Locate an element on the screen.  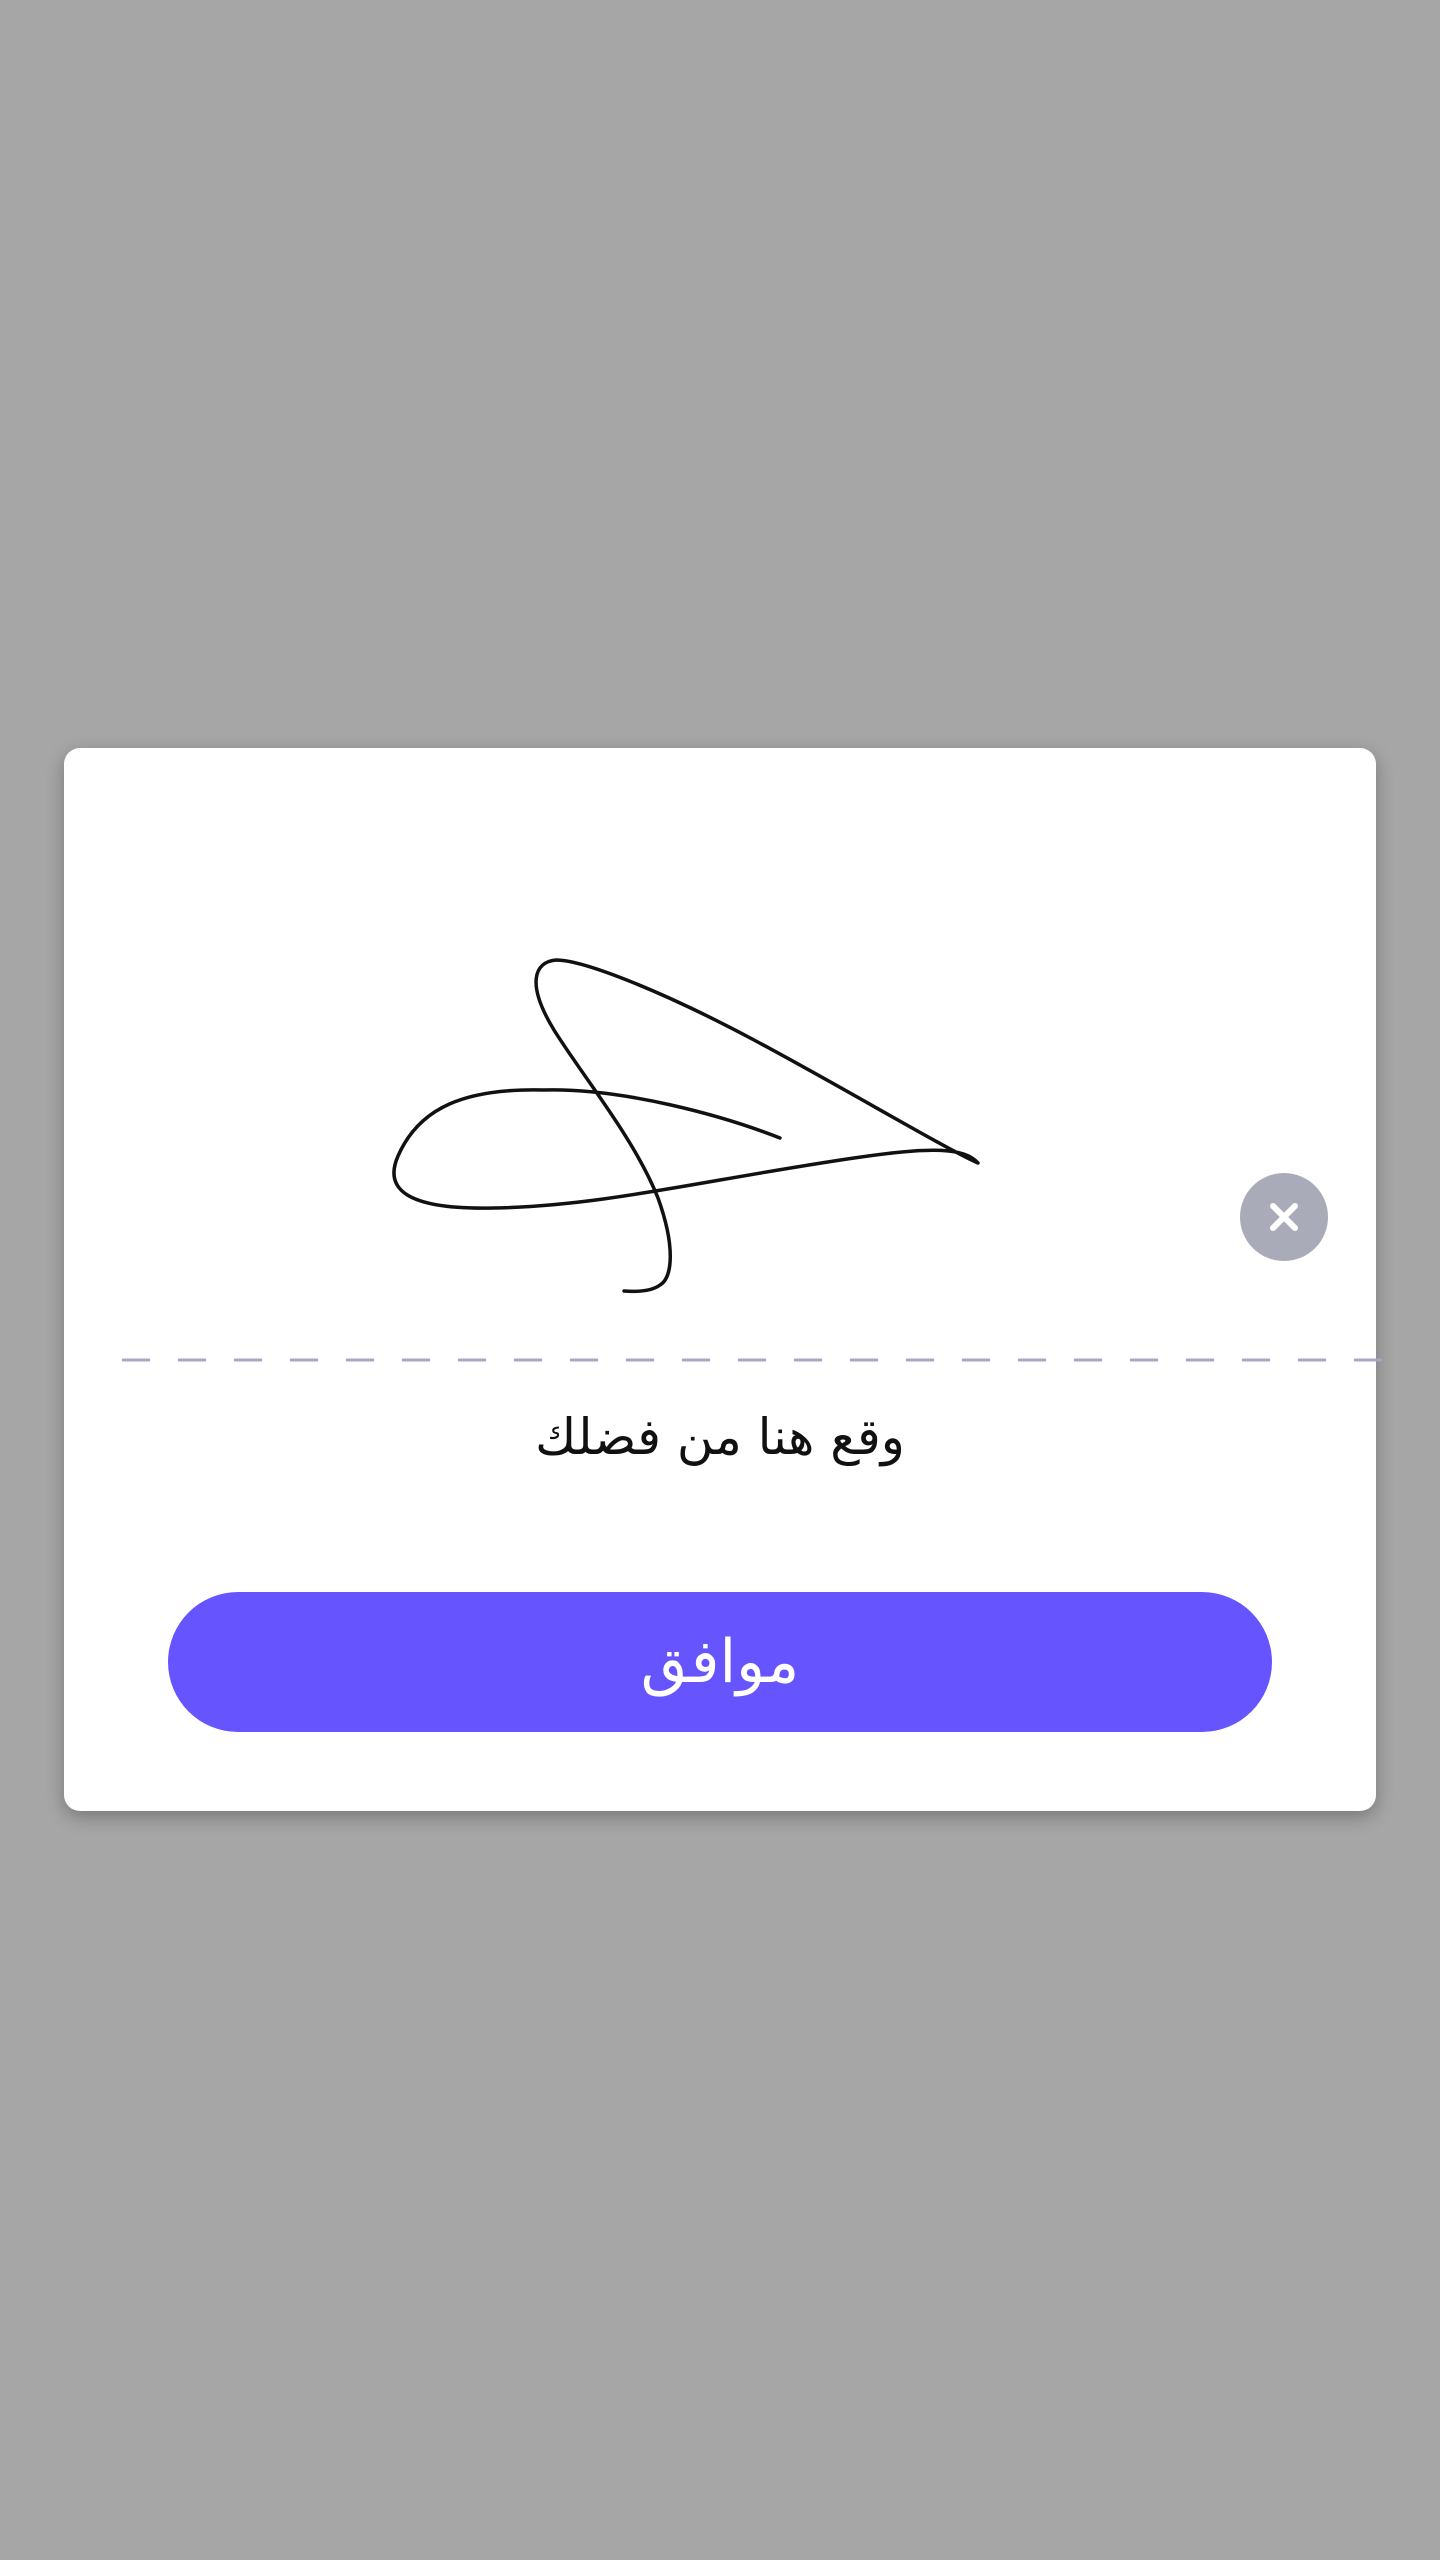
signature-stroke is located at coordinates (686, 1126).